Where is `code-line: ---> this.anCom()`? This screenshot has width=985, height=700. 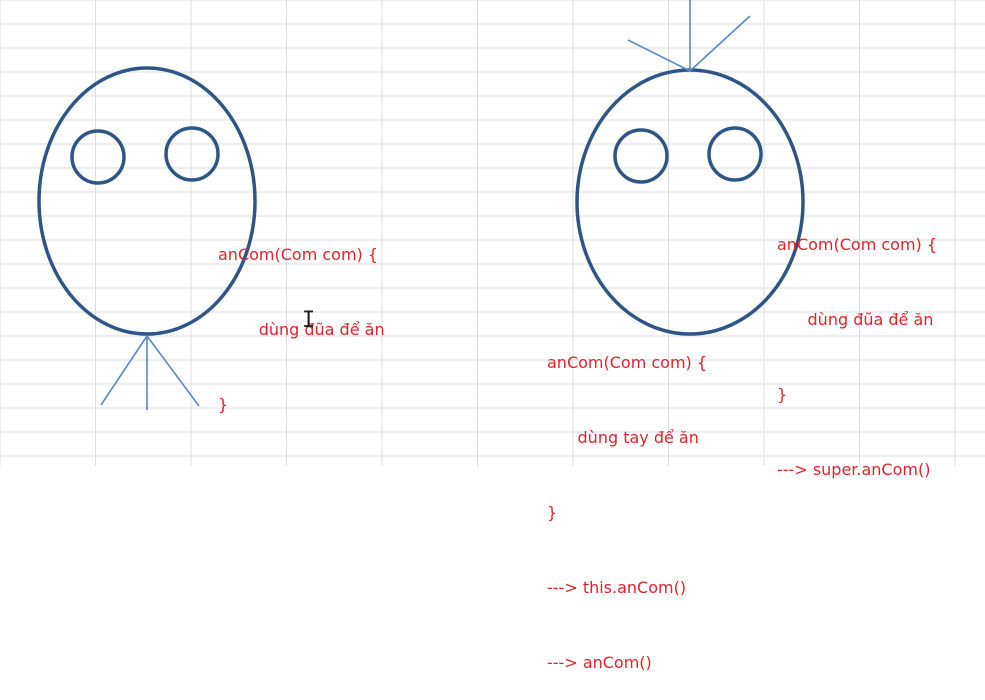 code-line: ---> this.anCom() is located at coordinates (617, 587).